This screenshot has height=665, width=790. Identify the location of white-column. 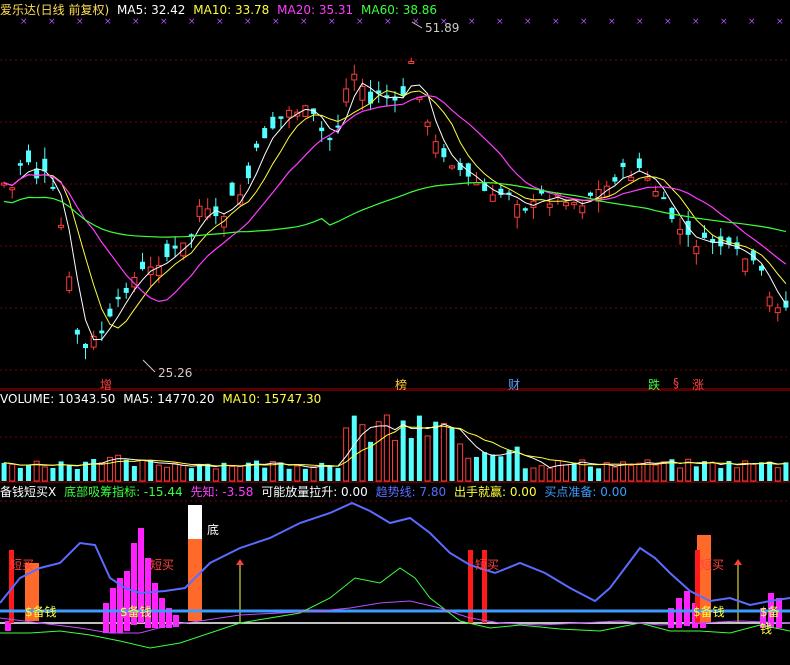
(195, 522).